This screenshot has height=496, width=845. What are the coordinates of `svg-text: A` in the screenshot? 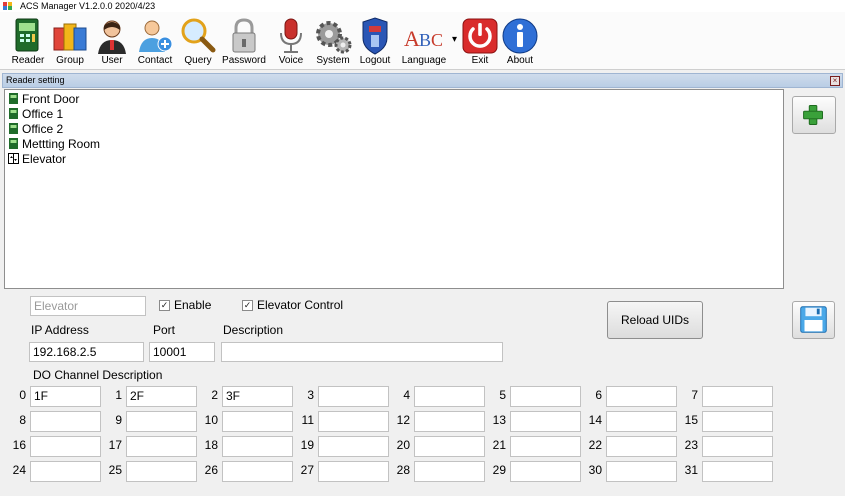 It's located at (412, 38).